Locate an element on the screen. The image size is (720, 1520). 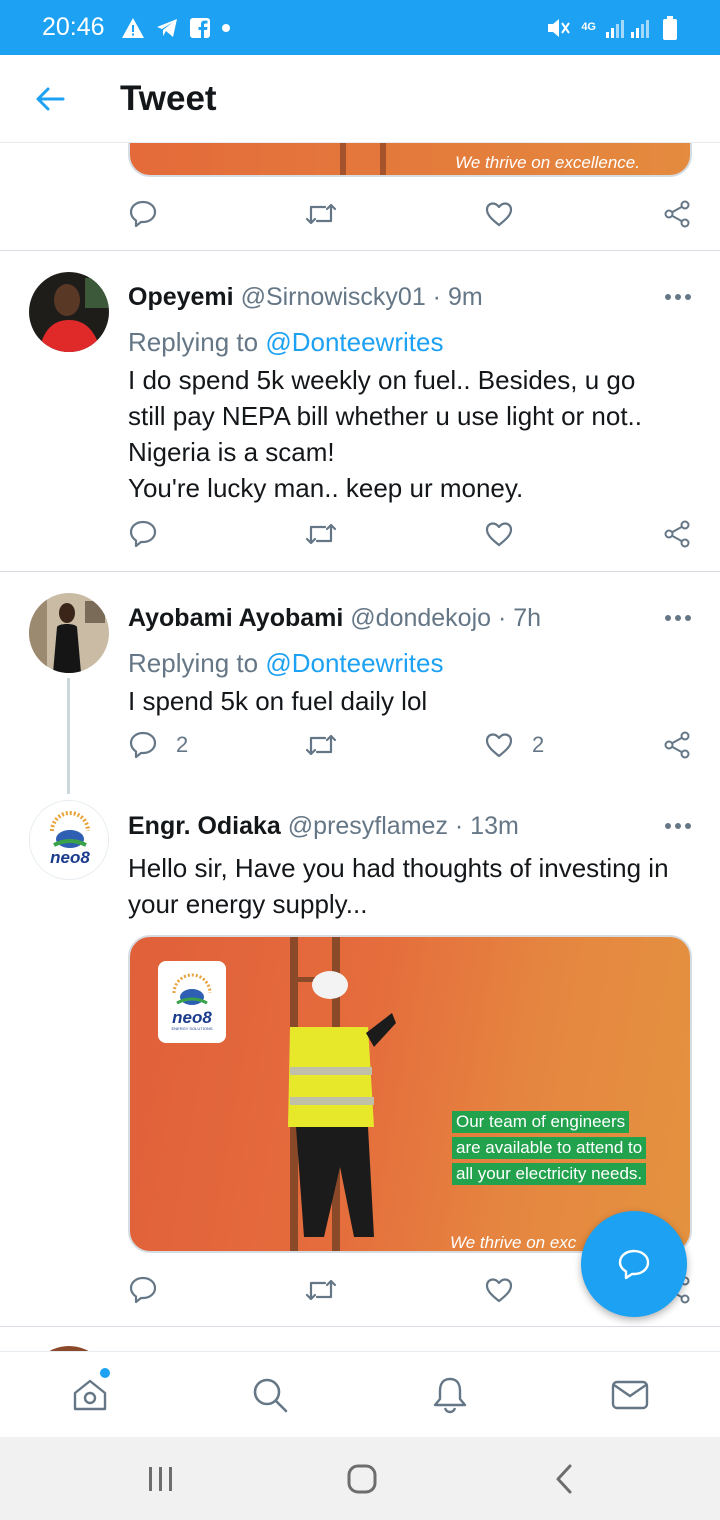
home-system-button is located at coordinates (362, 1478).